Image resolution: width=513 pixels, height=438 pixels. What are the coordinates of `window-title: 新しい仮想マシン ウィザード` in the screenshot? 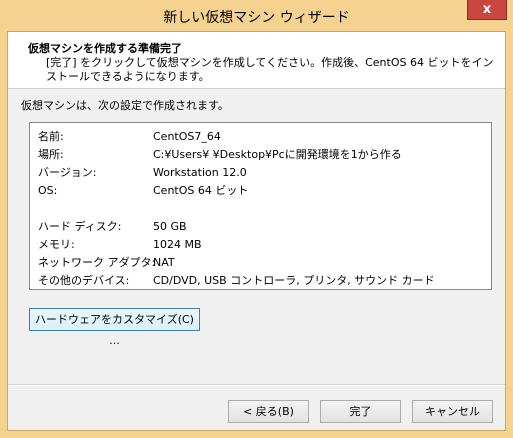 It's located at (256, 18).